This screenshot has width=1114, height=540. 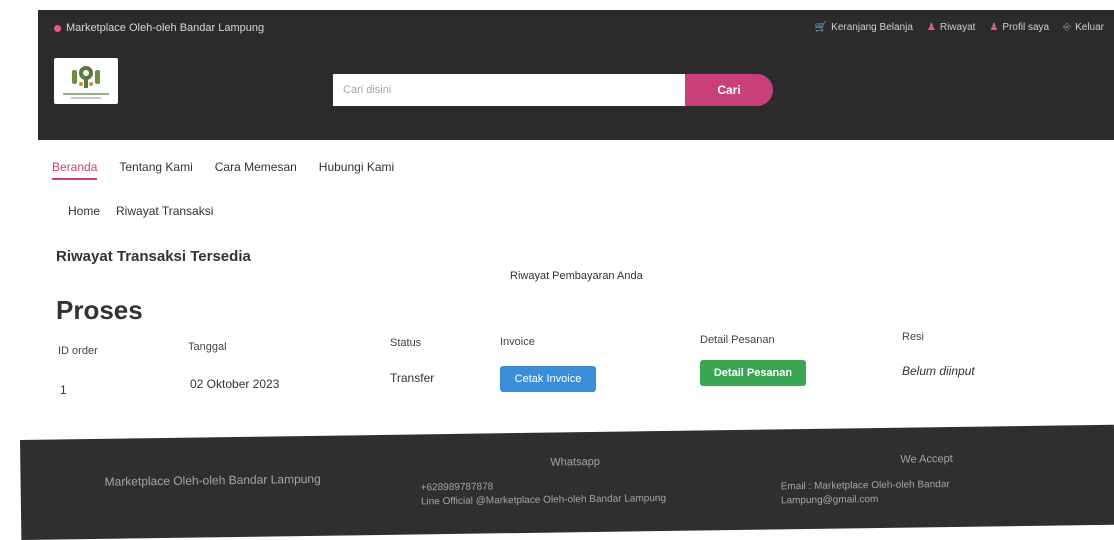 What do you see at coordinates (153, 256) in the screenshot?
I see `page-title: Riwayat Transaksi Tersedia` at bounding box center [153, 256].